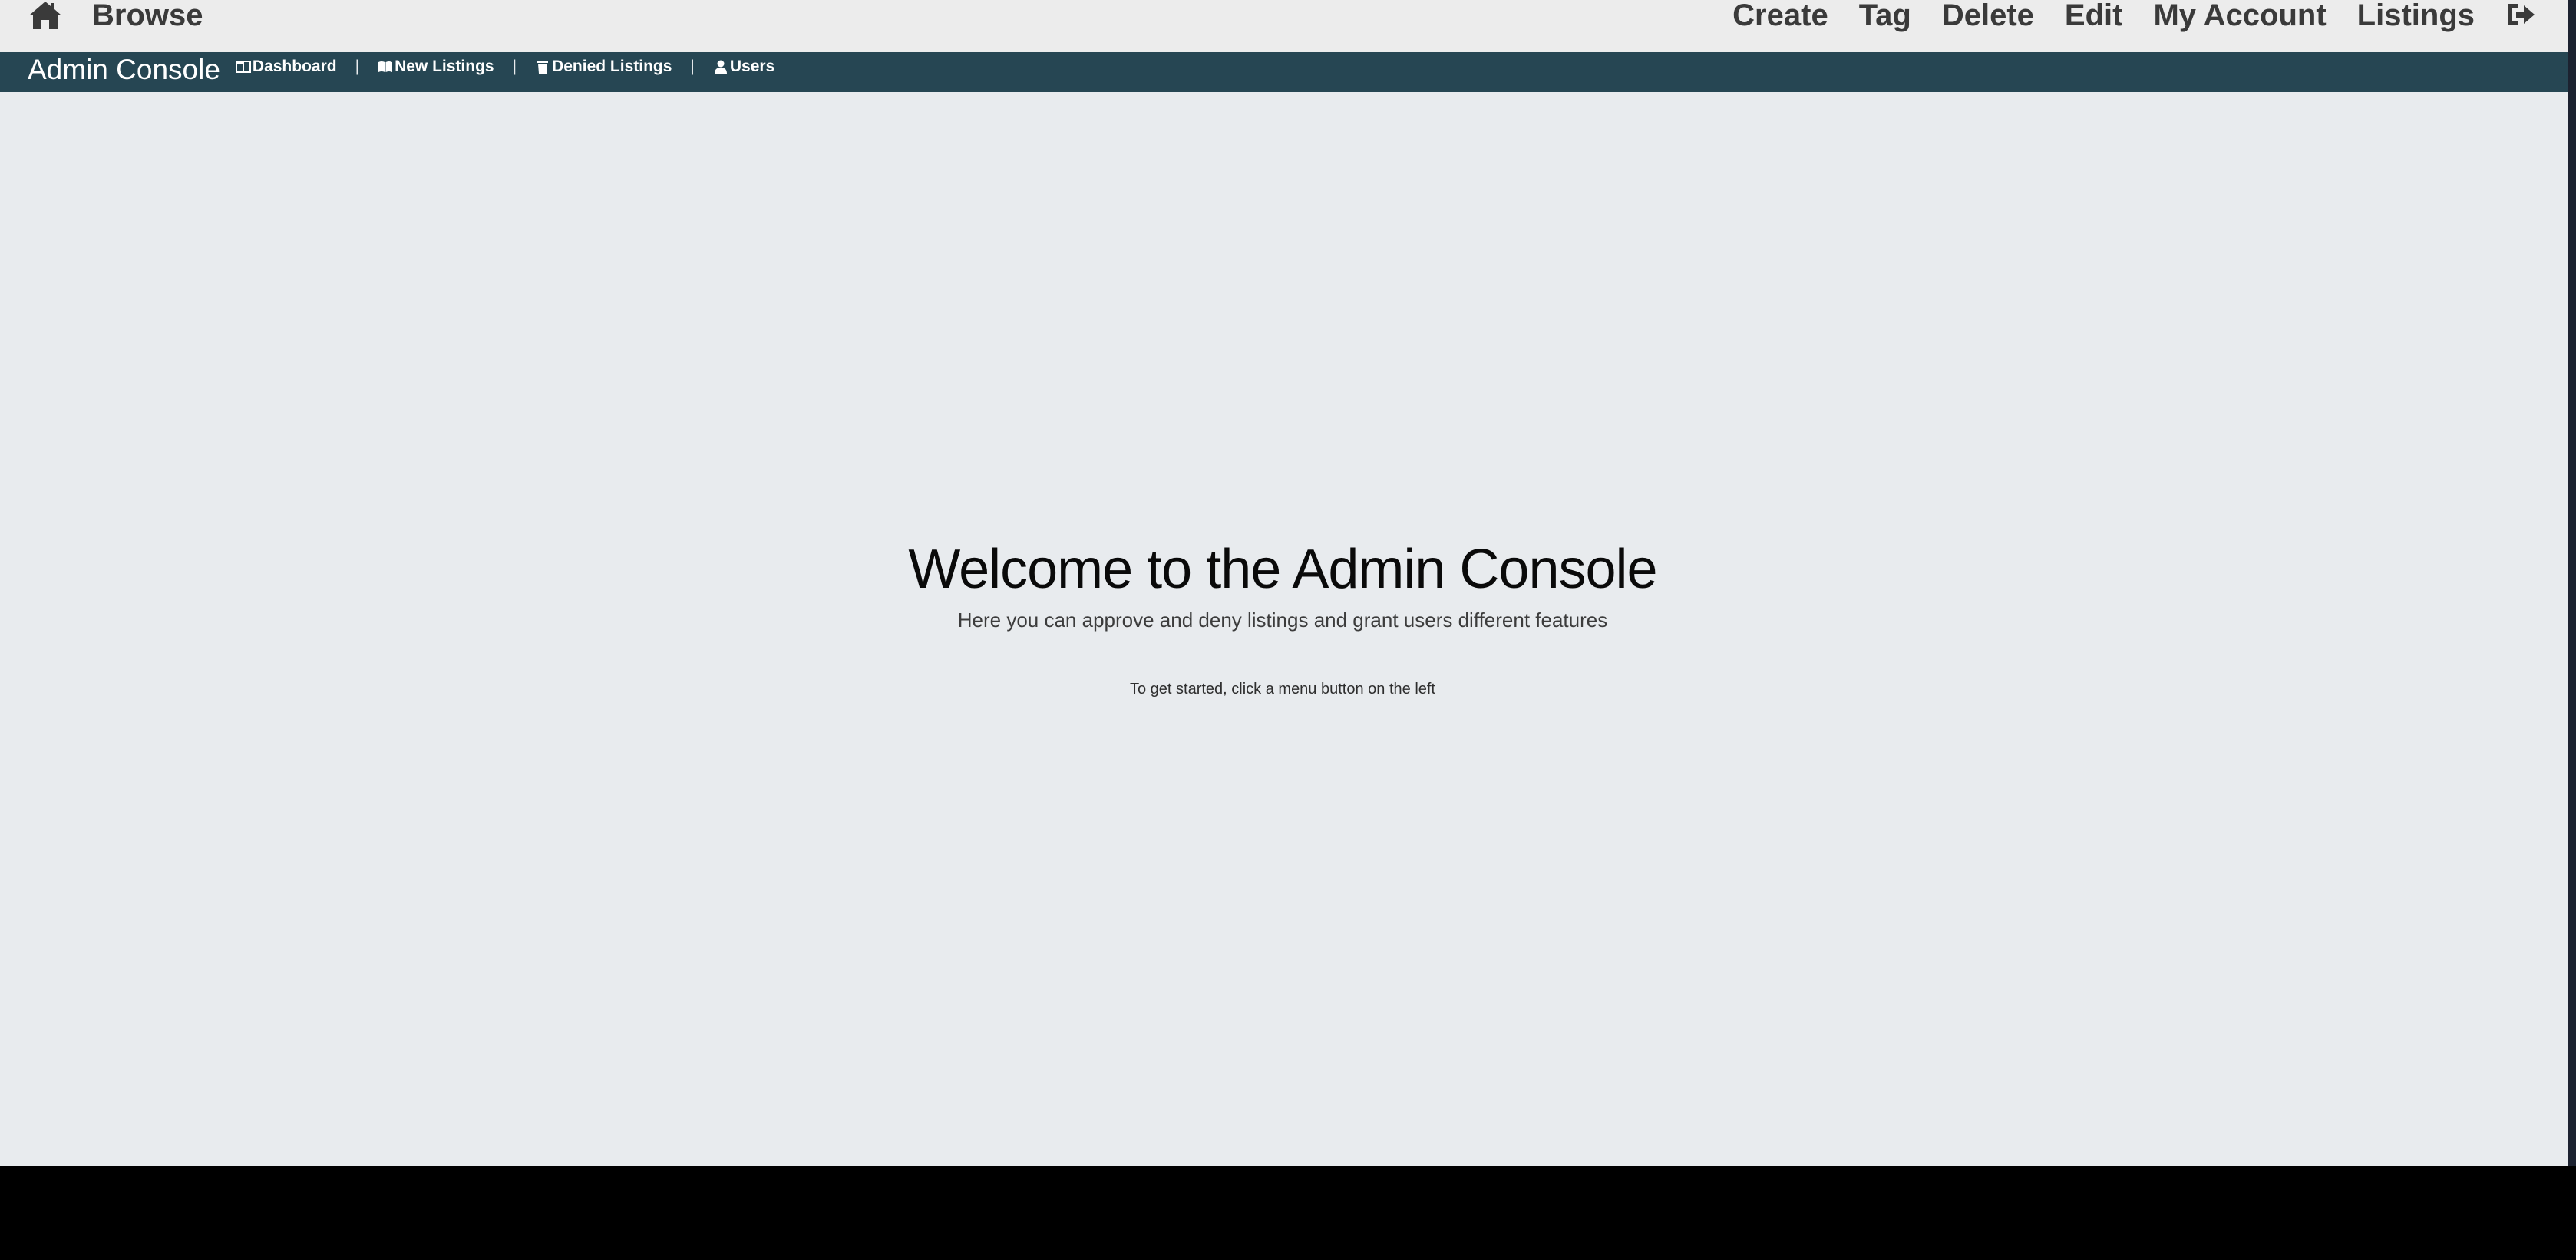  Describe the element at coordinates (2521, 14) in the screenshot. I see `sign-out-icon` at that location.